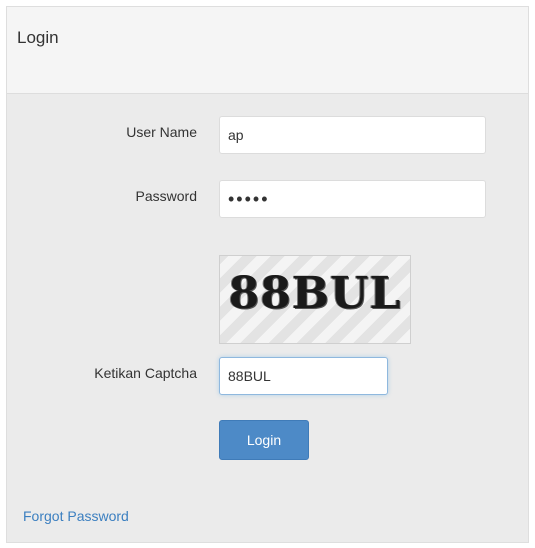  Describe the element at coordinates (264, 440) in the screenshot. I see `login-button: Login` at that location.